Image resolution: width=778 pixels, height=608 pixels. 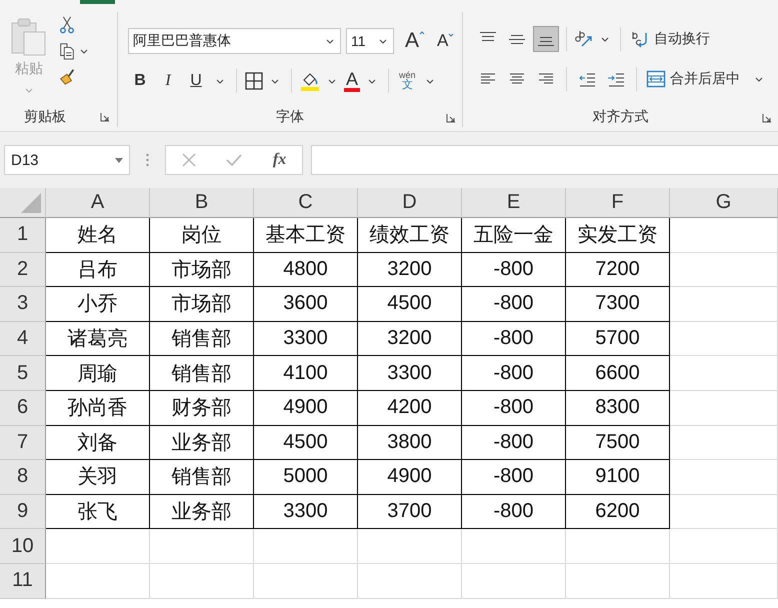 What do you see at coordinates (618, 304) in the screenshot?
I see `table-cell: 7300` at bounding box center [618, 304].